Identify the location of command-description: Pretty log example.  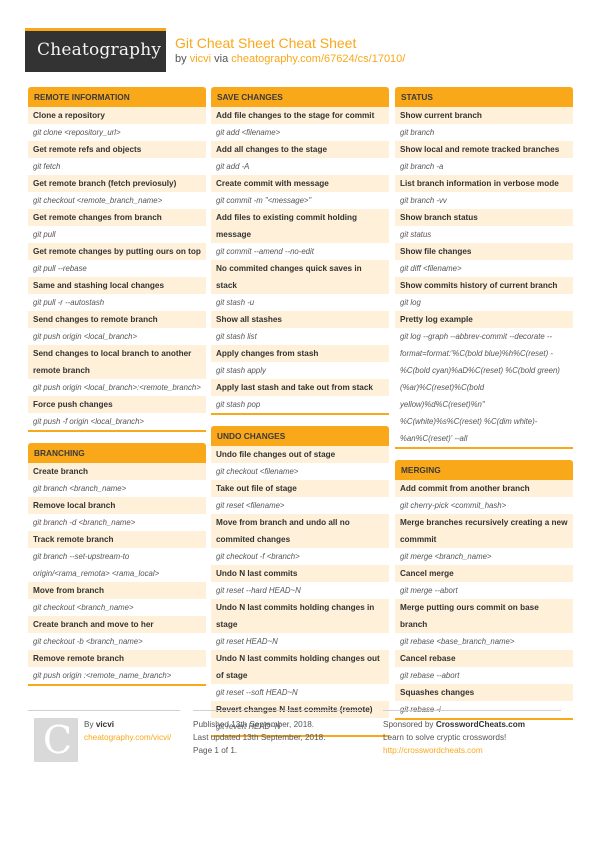
(484, 319).